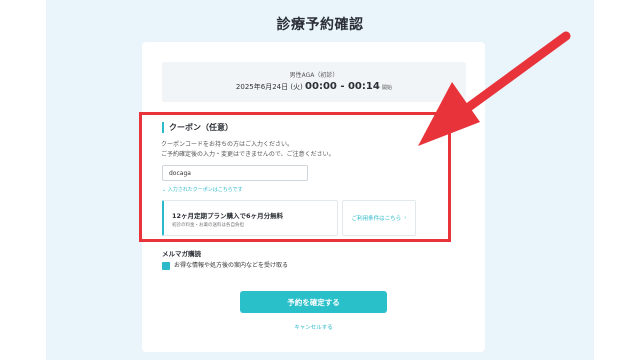 The image size is (640, 360). Describe the element at coordinates (387, 88) in the screenshot. I see `booking-time-suffix: 開始` at that location.